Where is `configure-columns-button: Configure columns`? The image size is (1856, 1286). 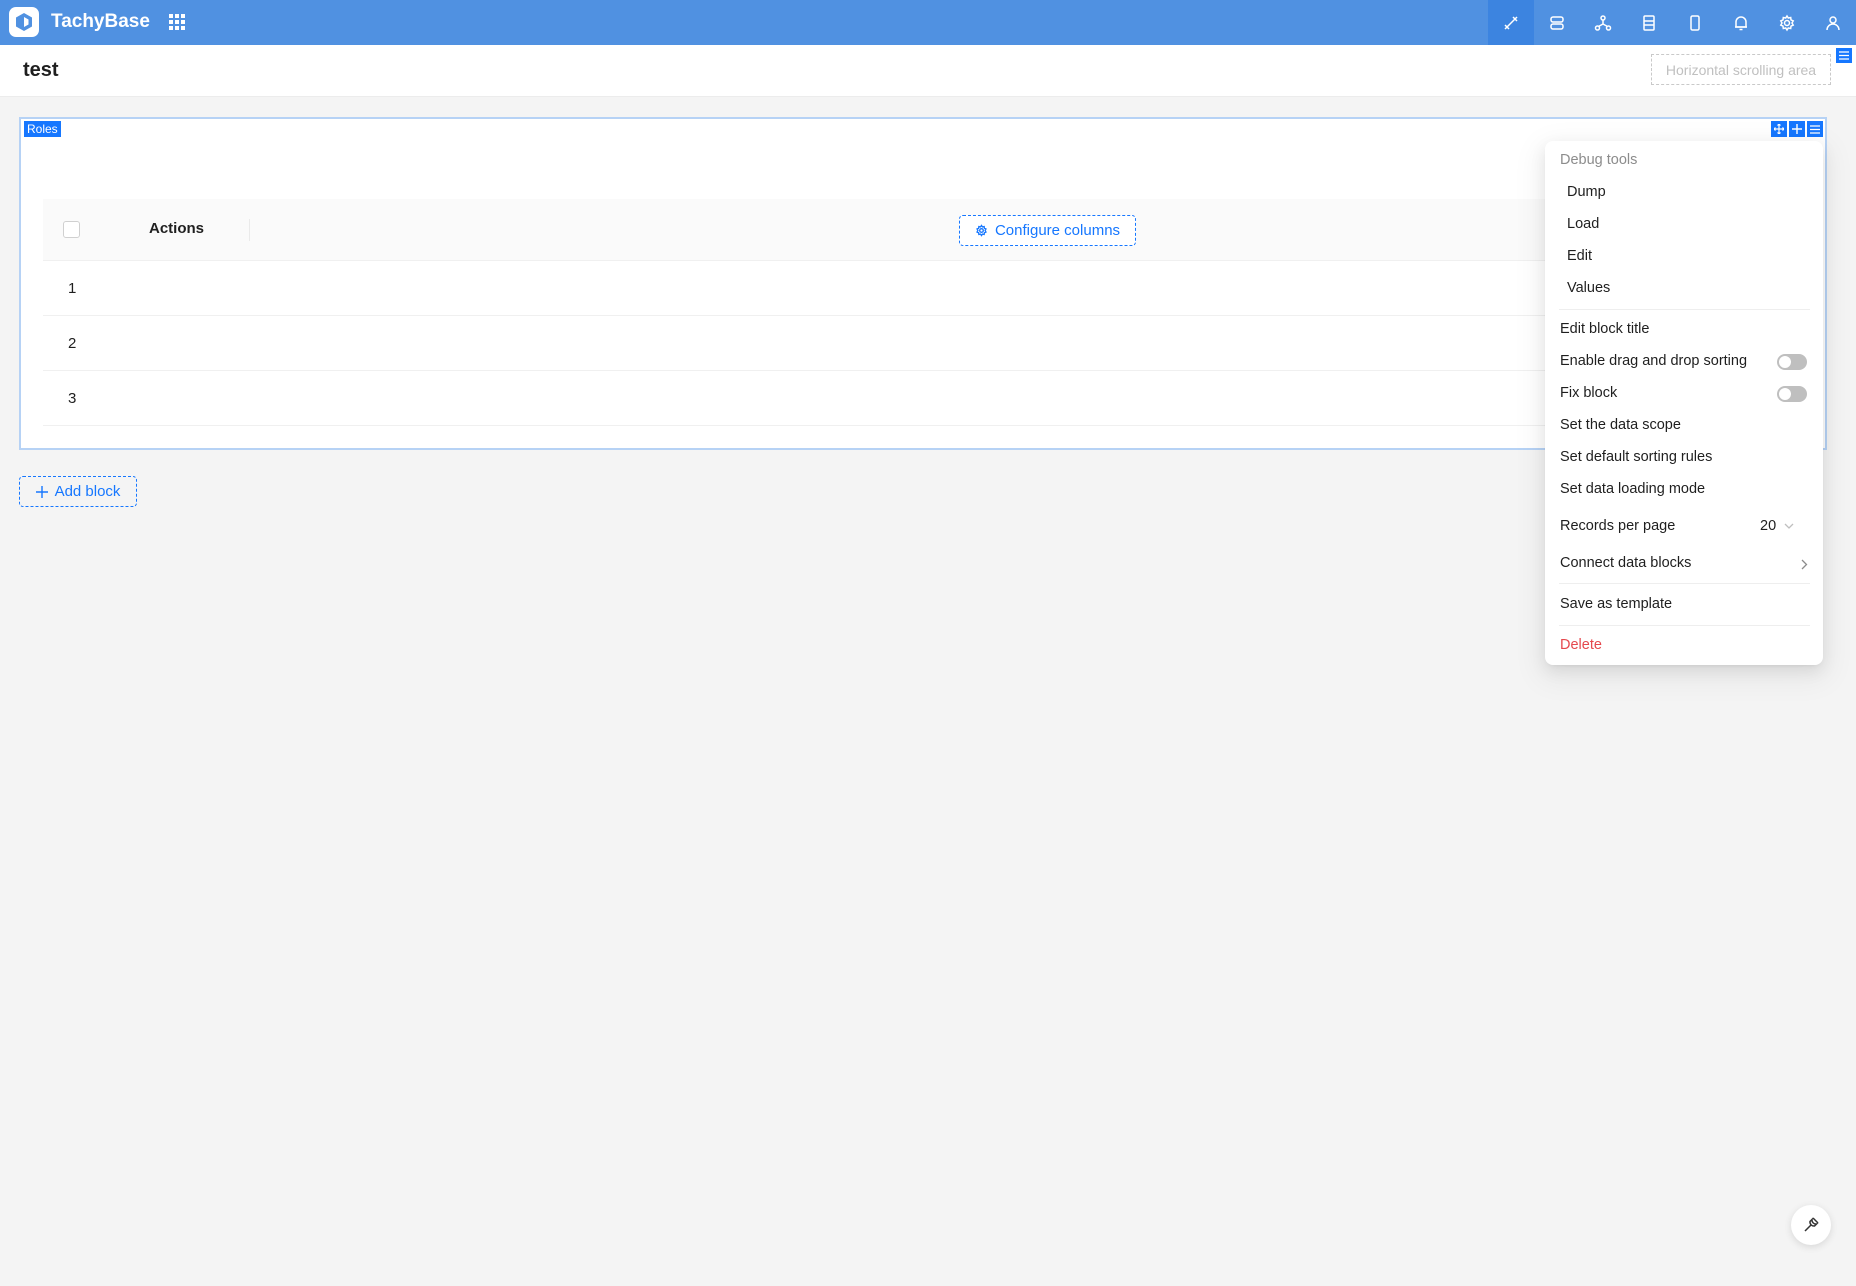
configure-columns-button: Configure columns is located at coordinates (1047, 230).